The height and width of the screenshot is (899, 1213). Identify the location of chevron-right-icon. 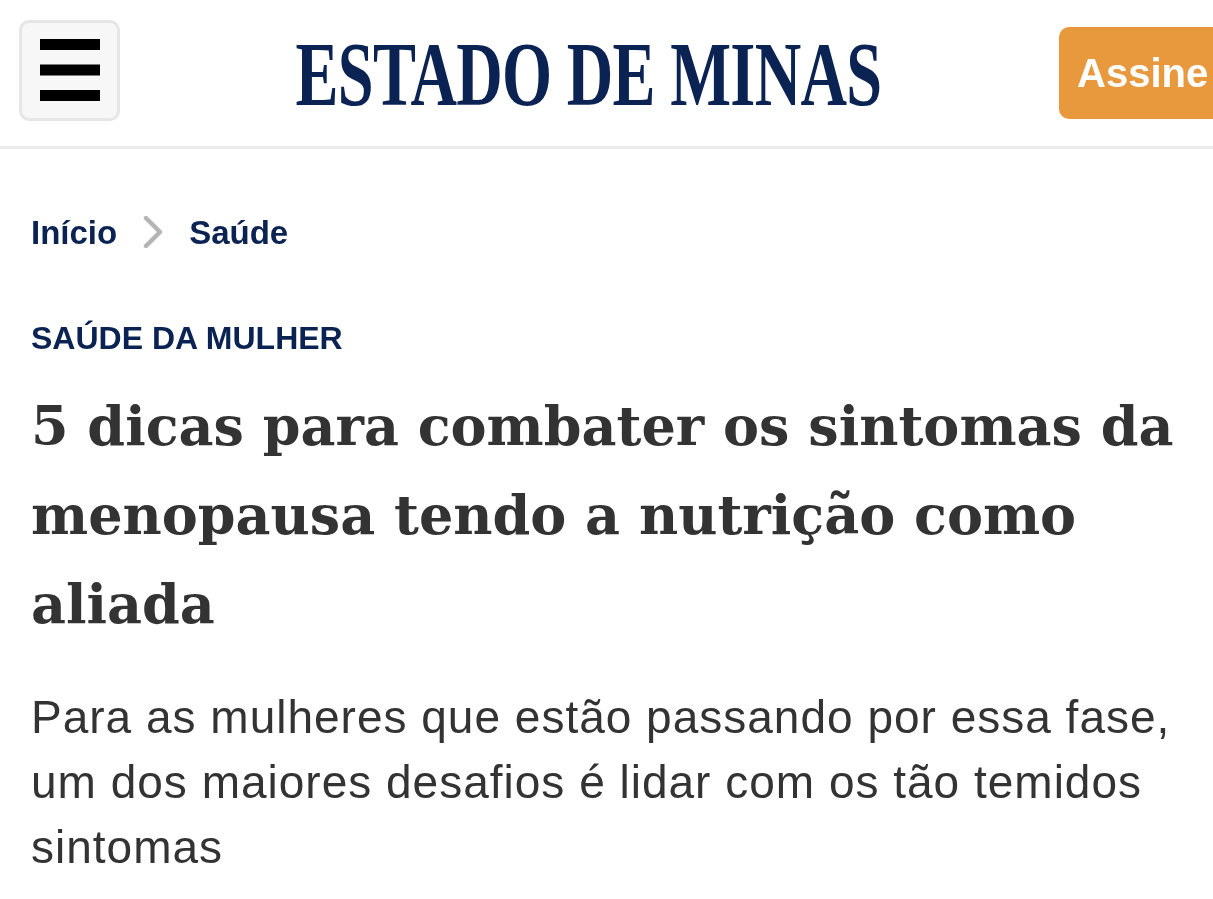
(153, 232).